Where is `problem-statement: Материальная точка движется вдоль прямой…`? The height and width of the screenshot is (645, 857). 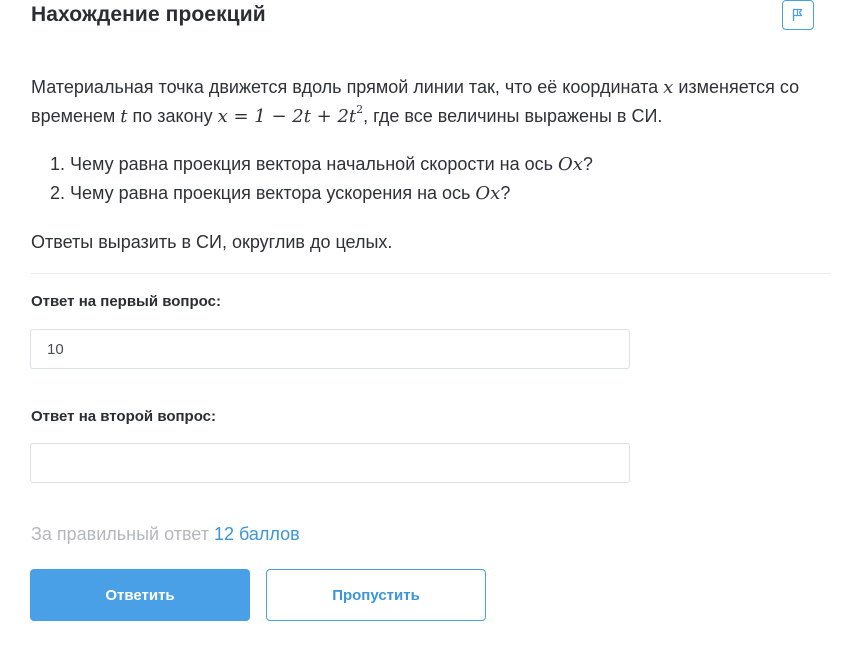
problem-statement: Материальная точка движется вдоль прямой… is located at coordinates (431, 102).